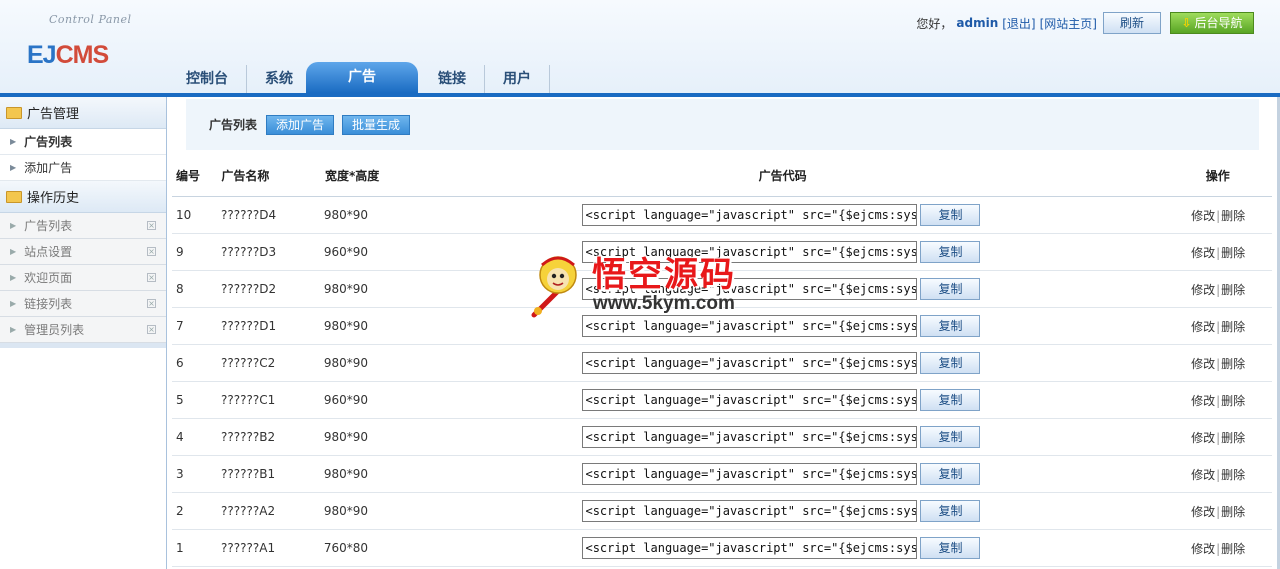 This screenshot has height=569, width=1280. I want to click on history-item-link-list: ▶ 链接列表 ×, so click(83, 304).